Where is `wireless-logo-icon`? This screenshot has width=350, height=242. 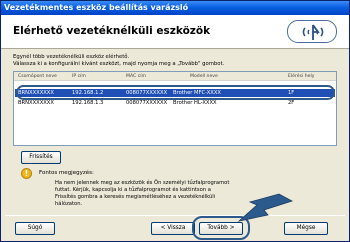
wireless-logo-icon is located at coordinates (312, 31).